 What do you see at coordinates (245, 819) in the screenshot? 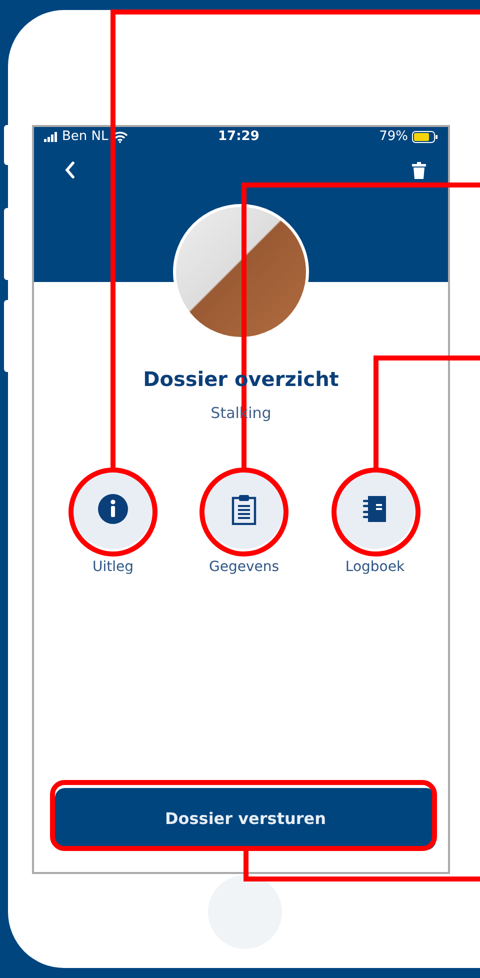
I see `send-file-button: Dossier versturen` at bounding box center [245, 819].